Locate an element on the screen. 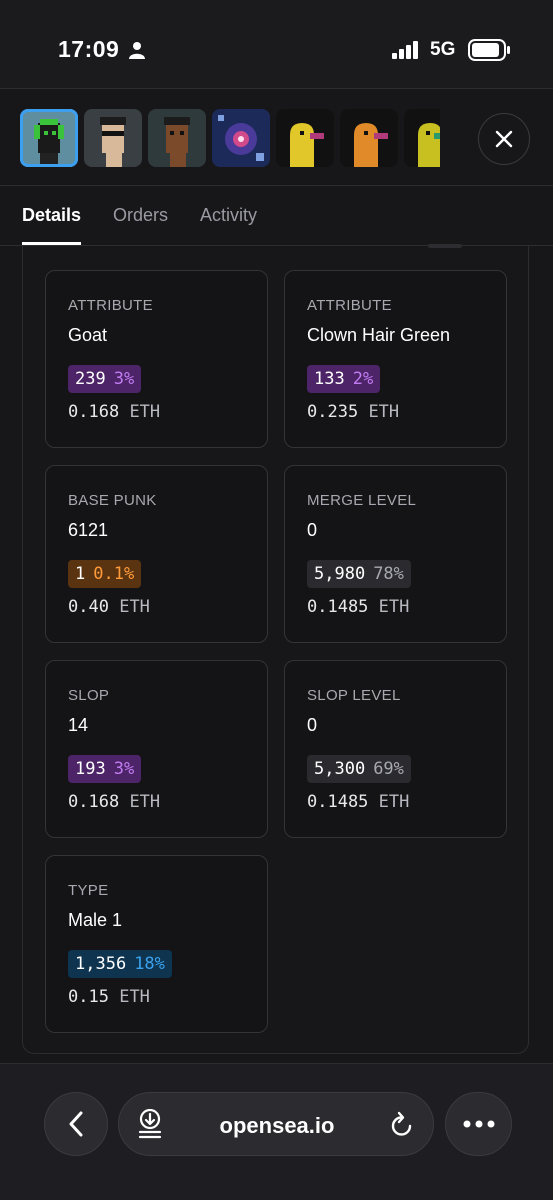 This screenshot has width=553, height=1200. more-options-button is located at coordinates (478, 1124).